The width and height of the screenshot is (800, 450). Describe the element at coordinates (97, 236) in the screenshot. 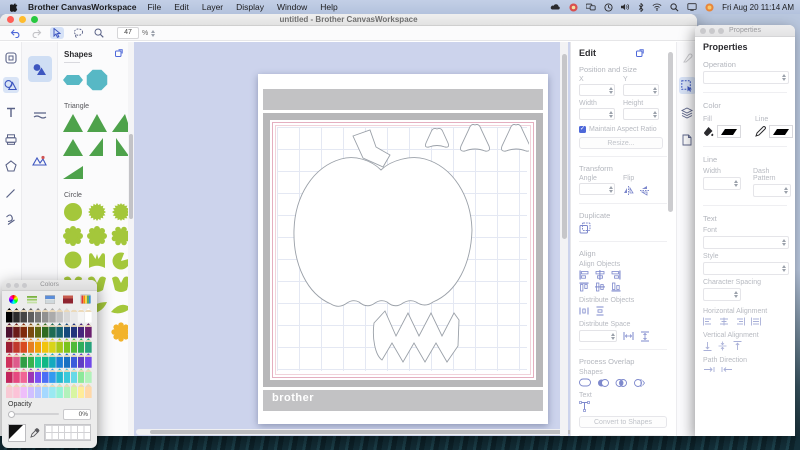

I see `shape-flower` at that location.